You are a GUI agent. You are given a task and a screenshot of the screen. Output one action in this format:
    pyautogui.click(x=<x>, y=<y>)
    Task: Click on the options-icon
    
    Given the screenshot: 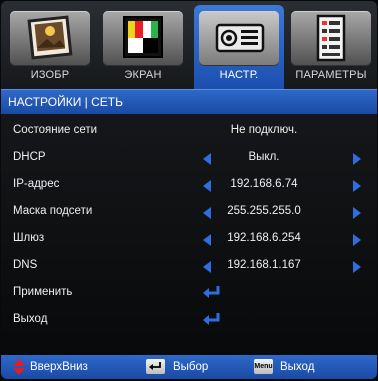 What is the action you would take?
    pyautogui.click(x=331, y=38)
    